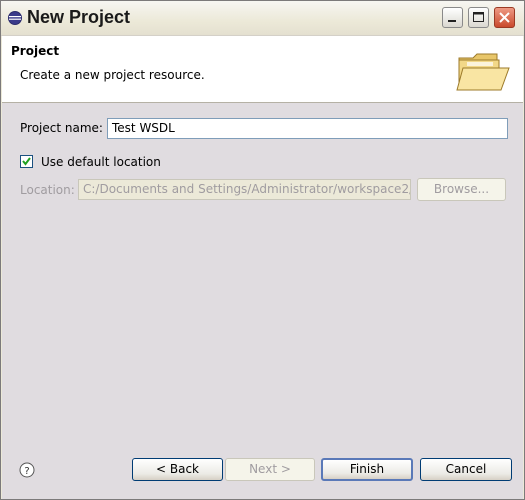 The image size is (525, 500). What do you see at coordinates (61, 128) in the screenshot?
I see `project-name-label: Project name:` at bounding box center [61, 128].